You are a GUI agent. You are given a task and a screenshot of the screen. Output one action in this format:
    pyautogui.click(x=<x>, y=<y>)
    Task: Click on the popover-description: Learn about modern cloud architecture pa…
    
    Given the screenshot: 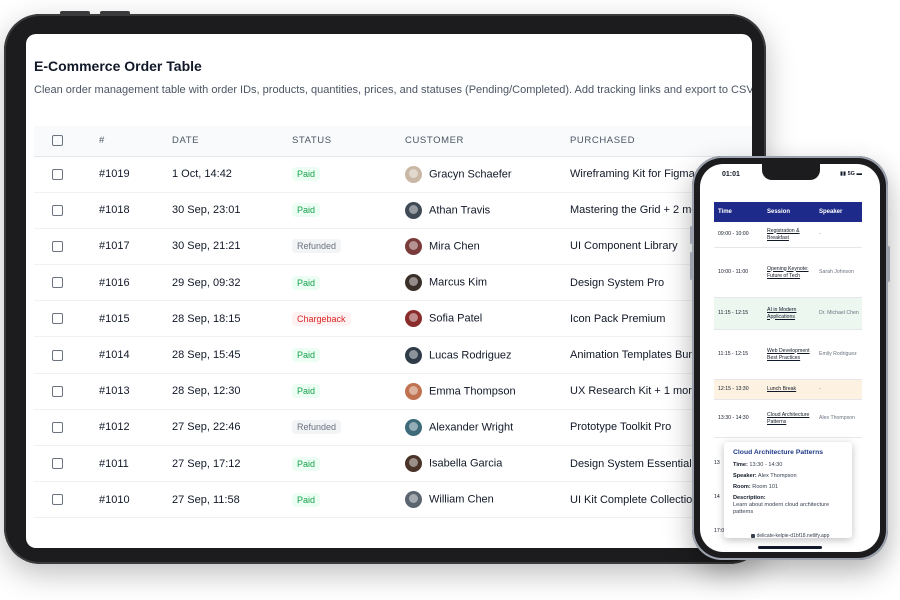 What is the action you would take?
    pyautogui.click(x=781, y=508)
    